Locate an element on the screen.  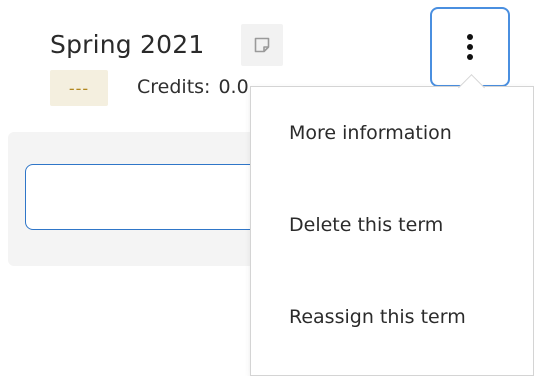
menu-item-reassign-term: Reassign this term is located at coordinates (377, 317).